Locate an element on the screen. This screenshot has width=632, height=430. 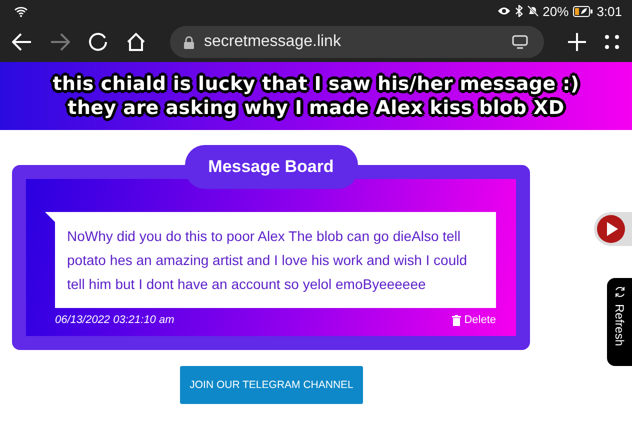
battery-percent: 20% is located at coordinates (555, 11).